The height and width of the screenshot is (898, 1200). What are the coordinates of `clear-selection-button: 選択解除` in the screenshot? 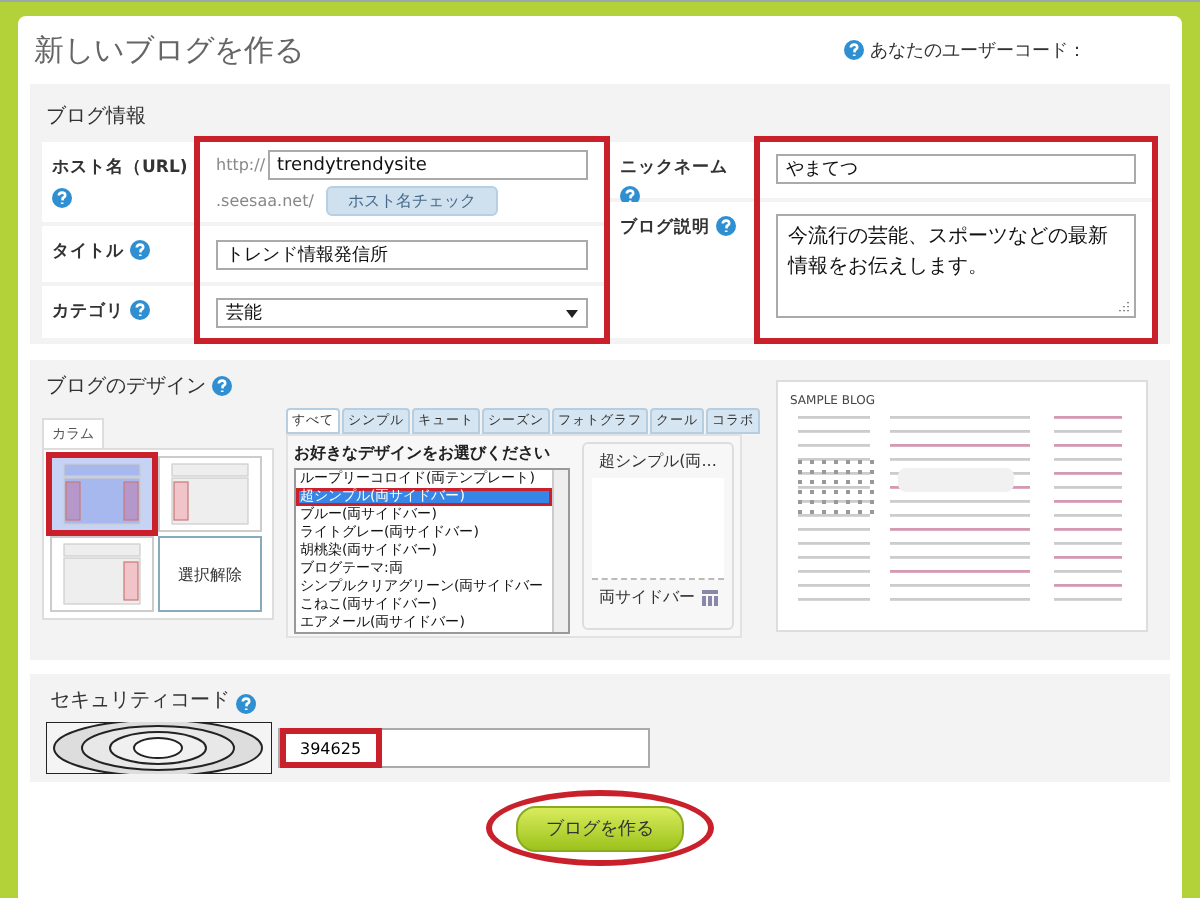 It's located at (210, 574).